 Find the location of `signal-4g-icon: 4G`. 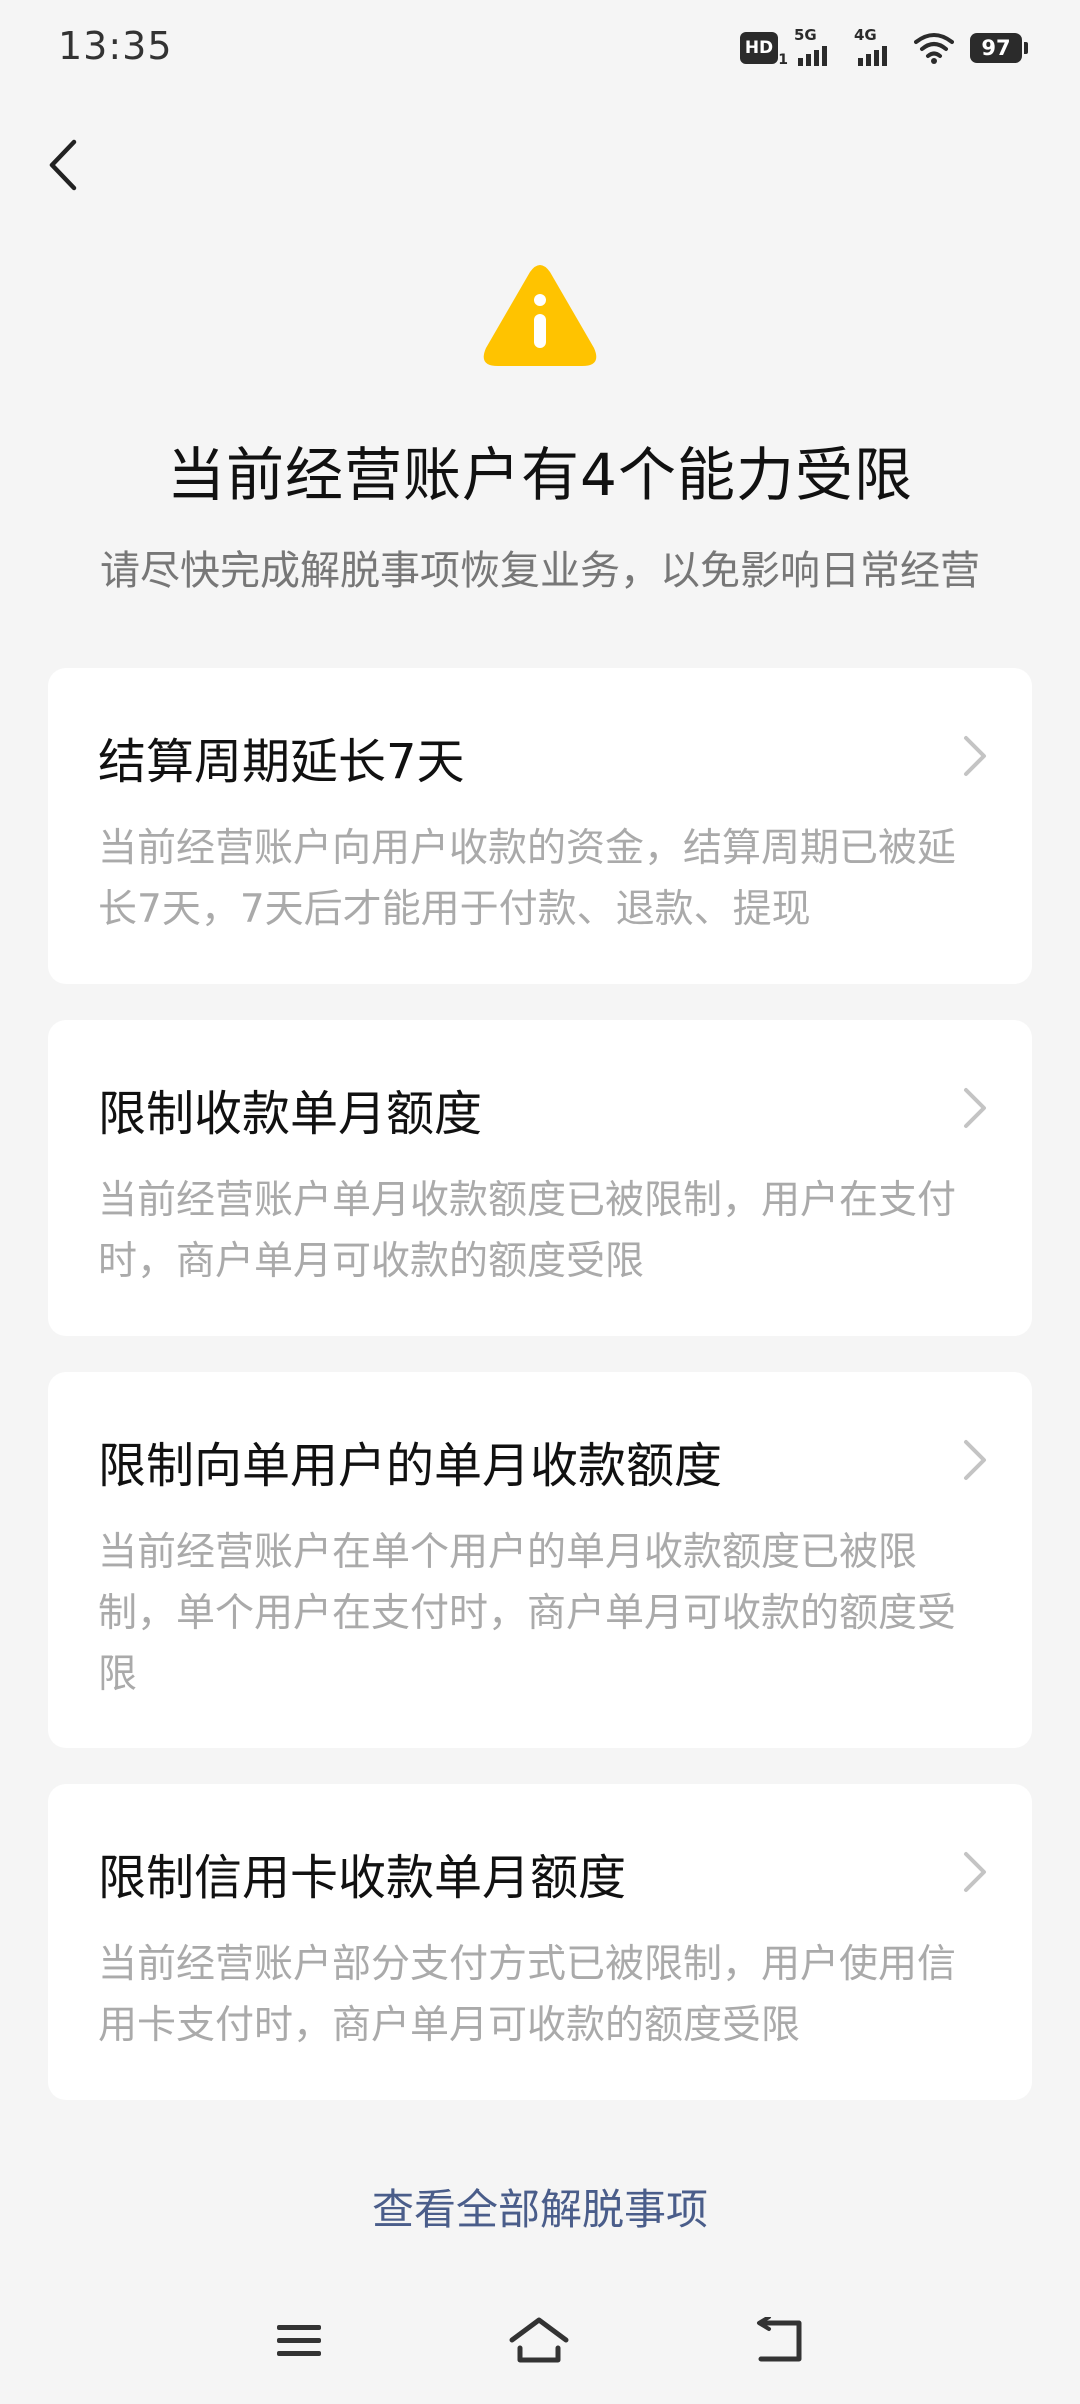

signal-4g-icon: 4G is located at coordinates (876, 46).